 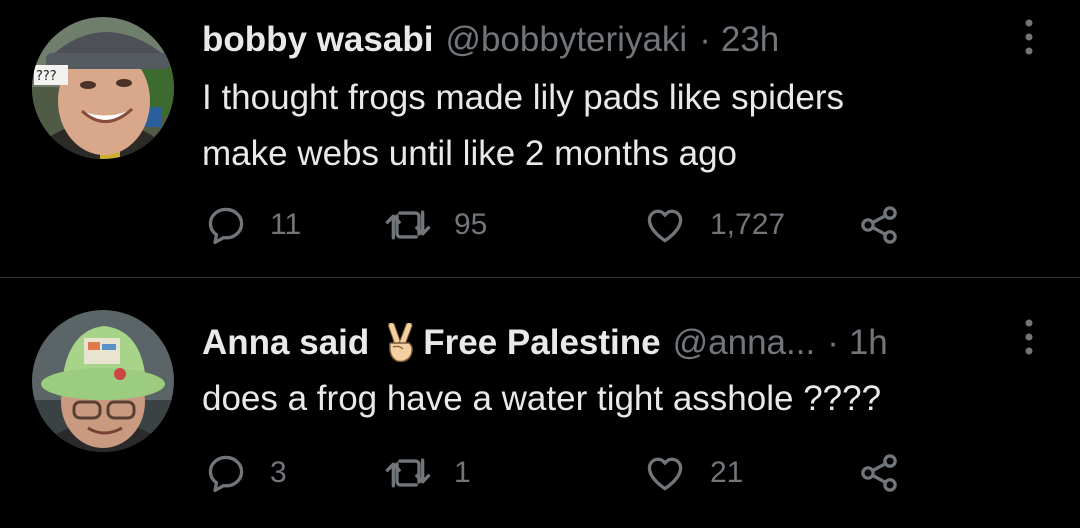 I want to click on retweet-button: 95, so click(x=435, y=225).